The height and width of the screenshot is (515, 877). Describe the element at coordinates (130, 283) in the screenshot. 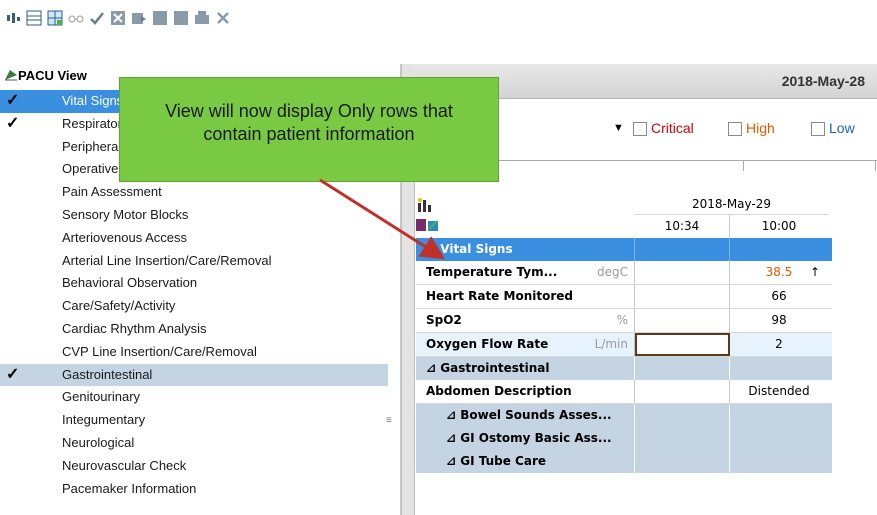

I see `view-section-label: Behavioral Observation` at that location.